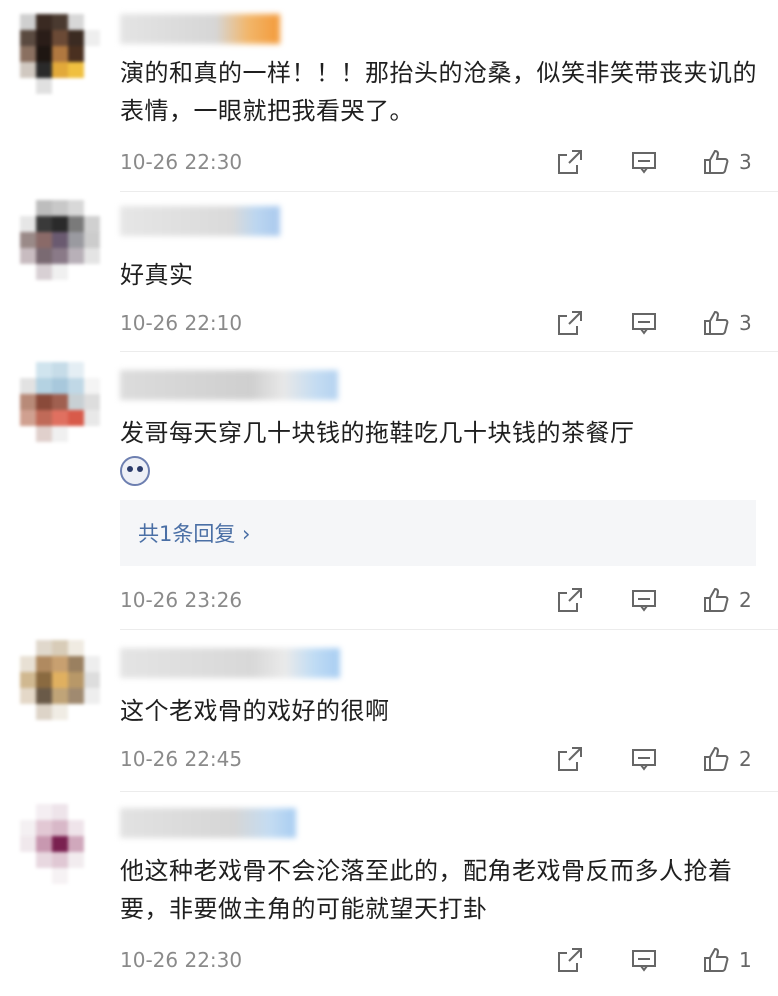 Image resolution: width=778 pixels, height=996 pixels. Describe the element at coordinates (181, 759) in the screenshot. I see `comment-time: 10-26 22:45` at that location.